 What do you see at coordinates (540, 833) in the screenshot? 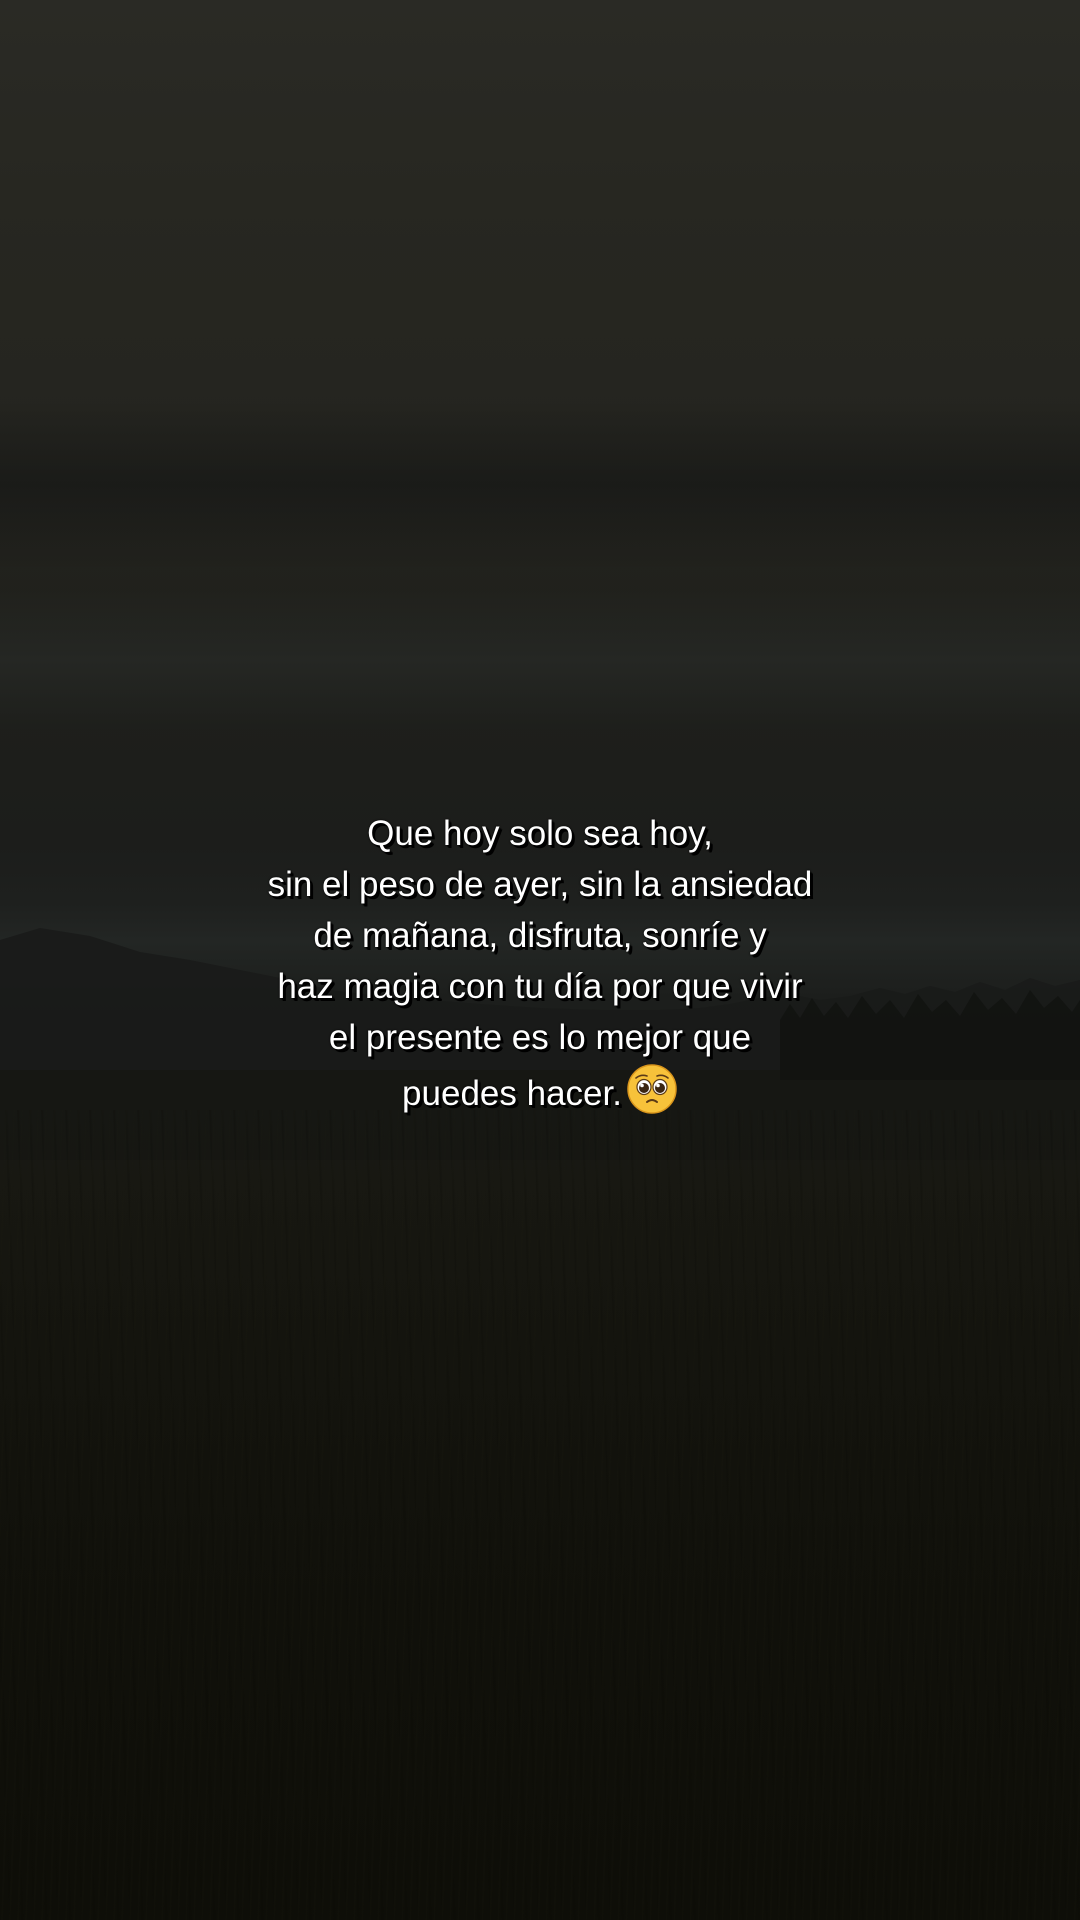
I see `quote-line-1: Que hoy solo sea hoy,` at bounding box center [540, 833].